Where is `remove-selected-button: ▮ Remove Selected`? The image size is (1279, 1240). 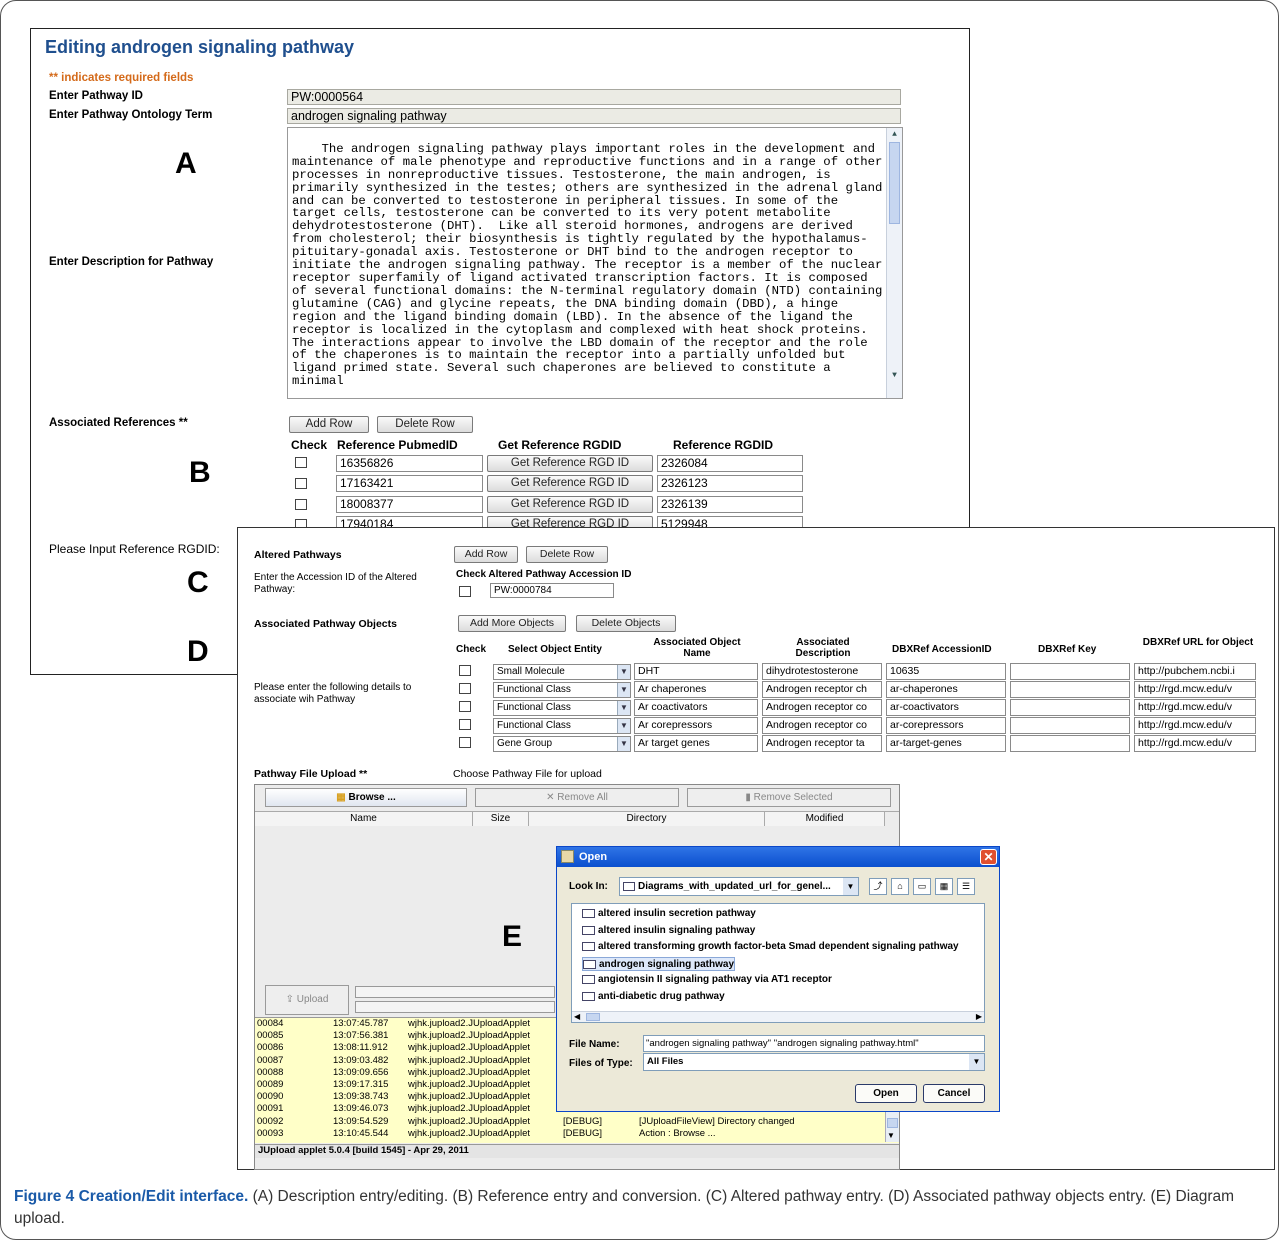
remove-selected-button: ▮ Remove Selected is located at coordinates (789, 797).